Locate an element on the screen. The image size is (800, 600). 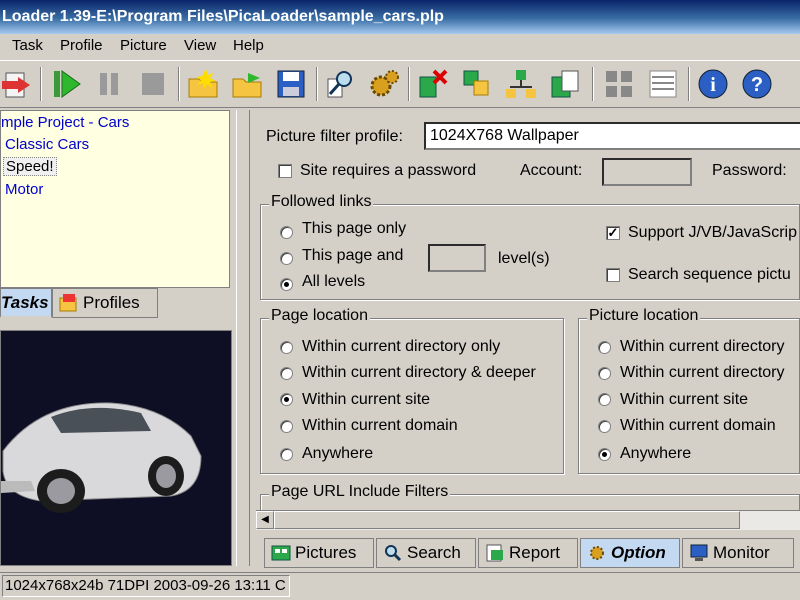
radio-this-page-only is located at coordinates (286, 232).